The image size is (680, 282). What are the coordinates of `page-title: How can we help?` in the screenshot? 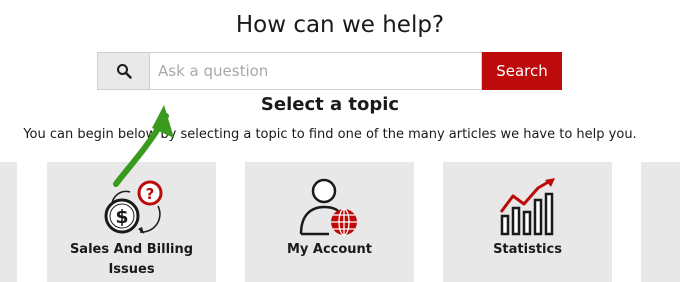 It's located at (340, 25).